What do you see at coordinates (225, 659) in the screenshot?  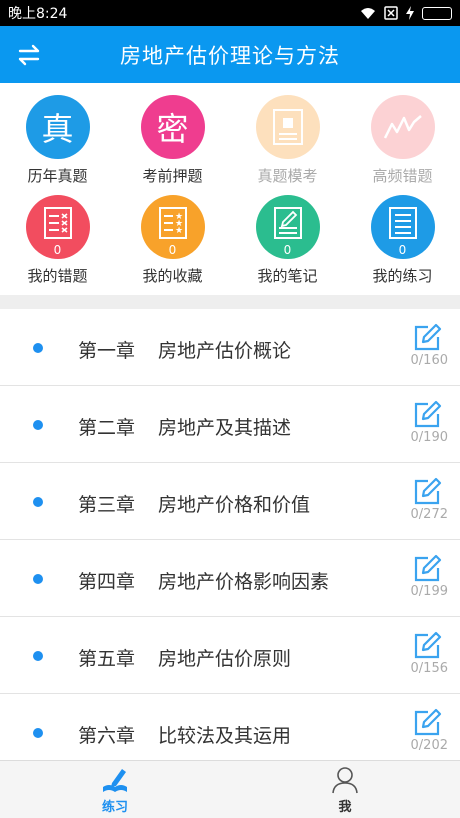 I see `chapter-name: 房地产估价原则` at bounding box center [225, 659].